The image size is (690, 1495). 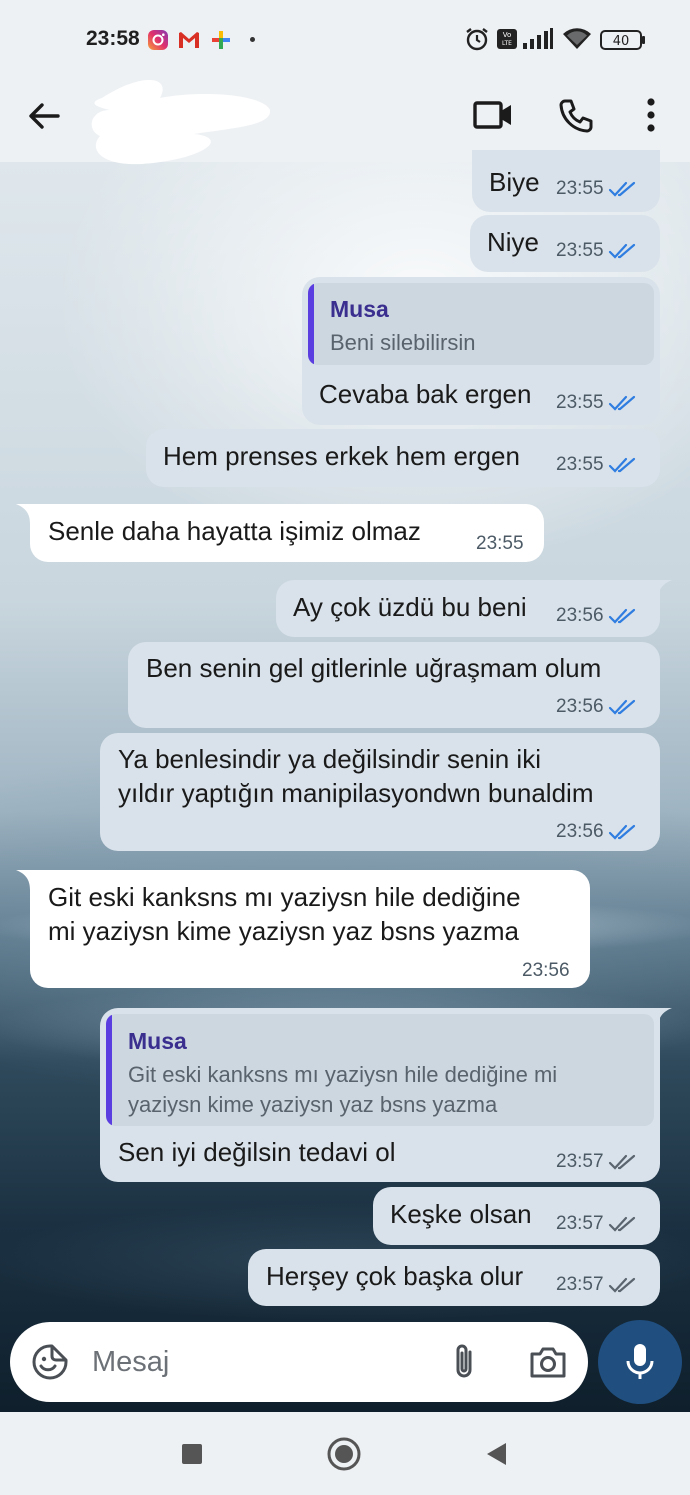 I want to click on signal-icon, so click(x=538, y=41).